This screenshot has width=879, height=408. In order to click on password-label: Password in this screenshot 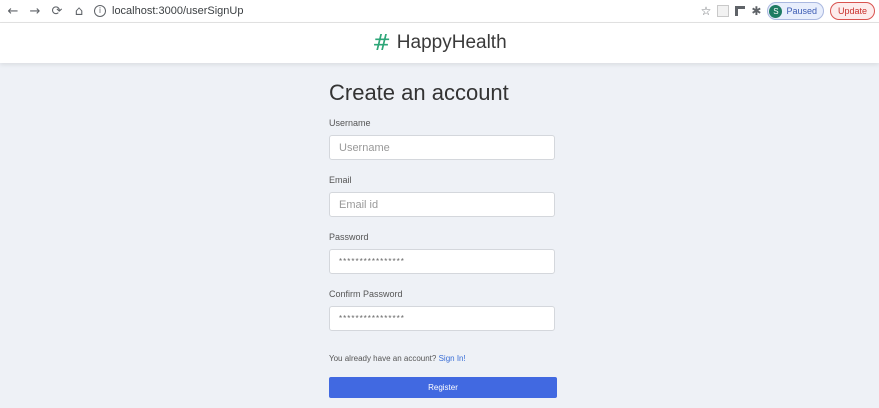, I will do `click(349, 237)`.